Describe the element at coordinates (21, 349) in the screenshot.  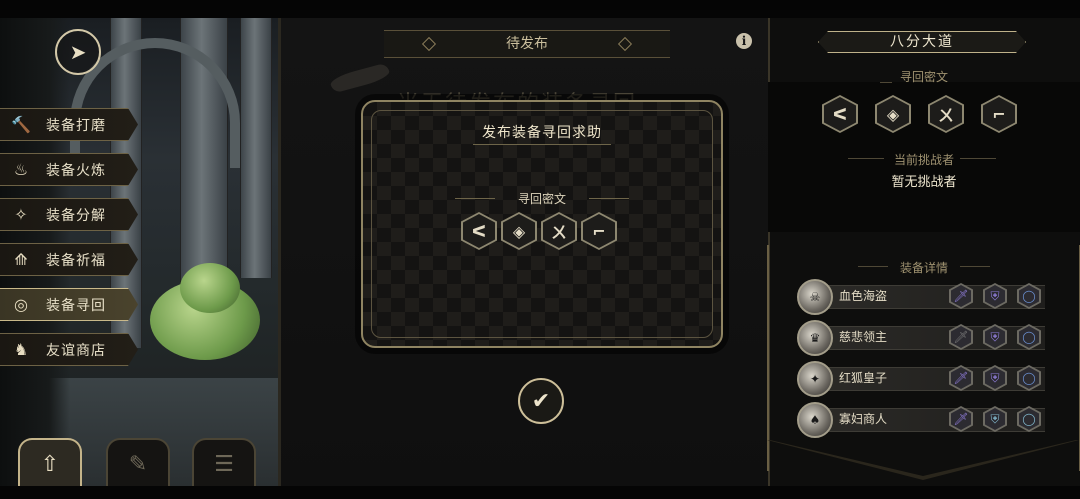
I see `fox-icon: ♞` at that location.